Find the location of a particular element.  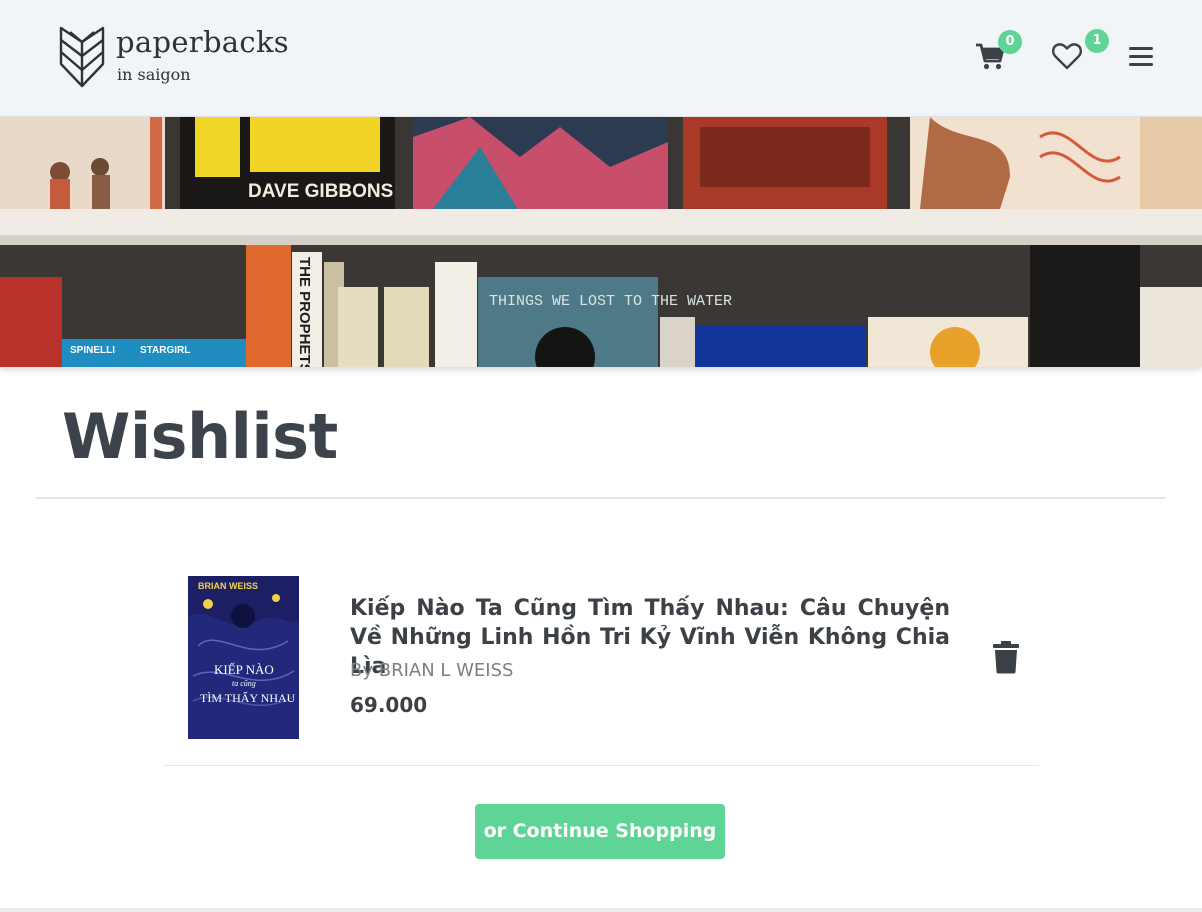

menu-button is located at coordinates (1142, 58).